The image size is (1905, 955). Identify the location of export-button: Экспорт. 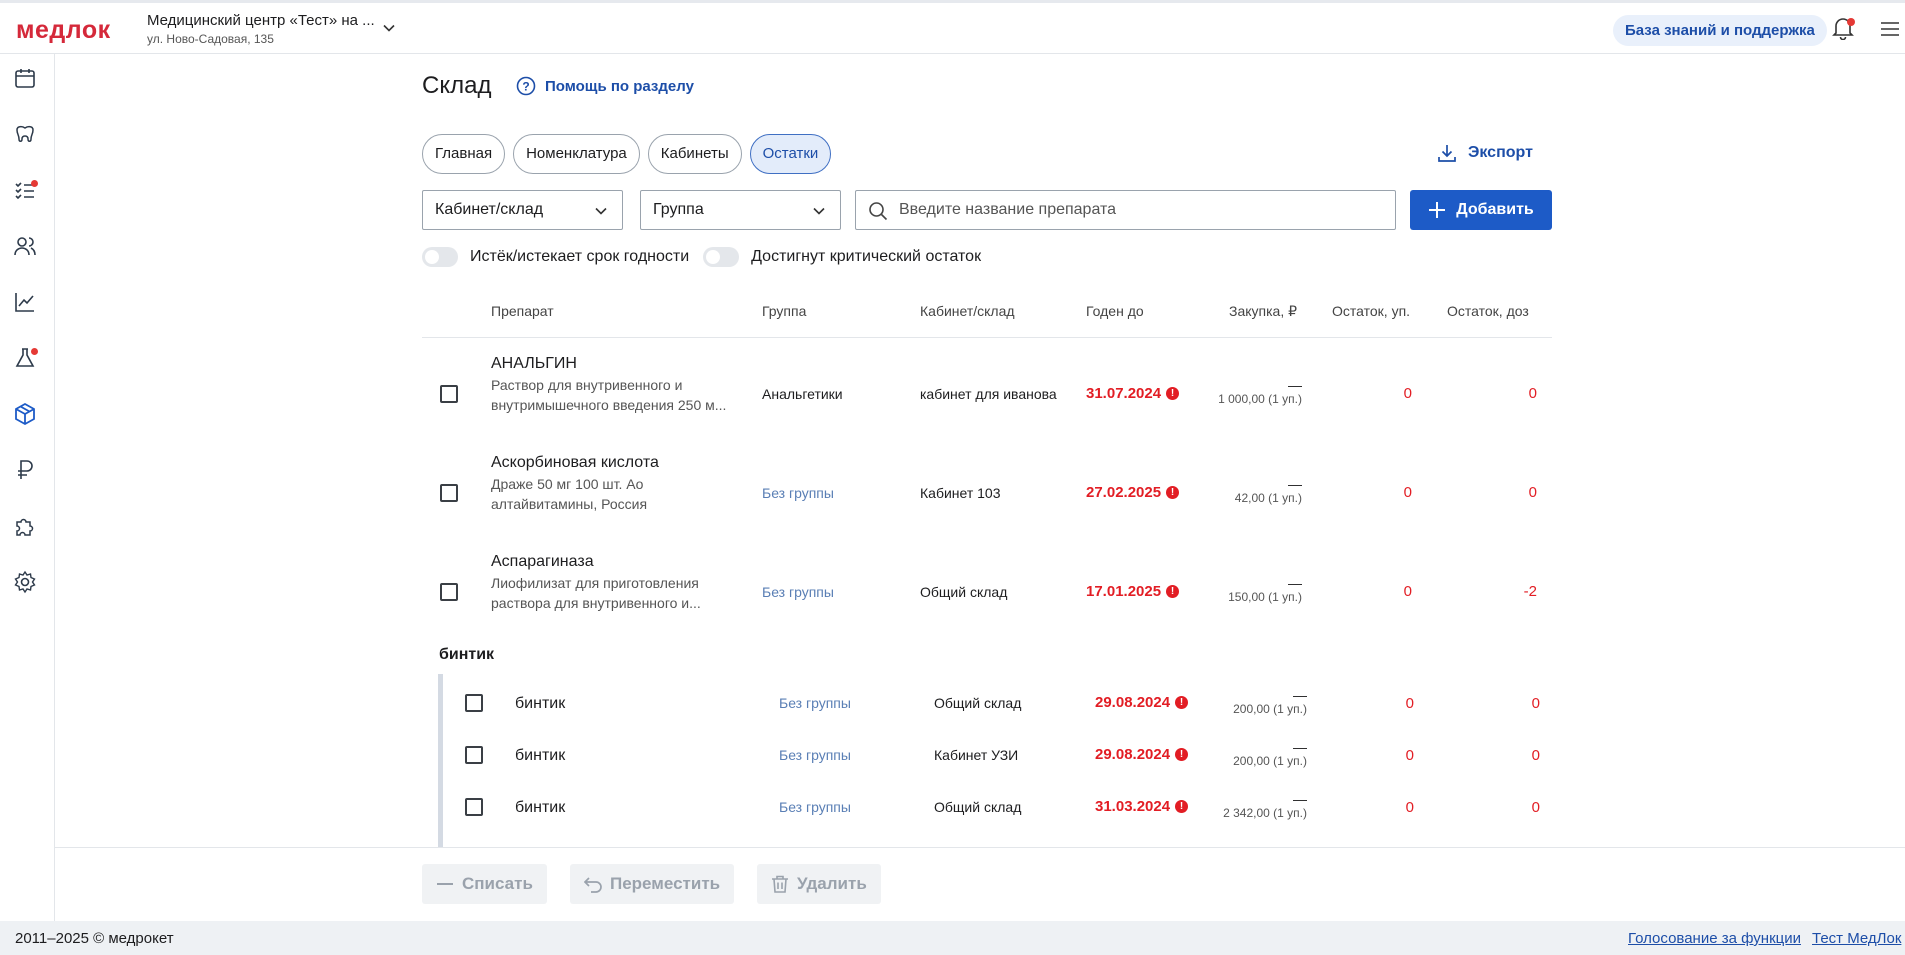
(1485, 153).